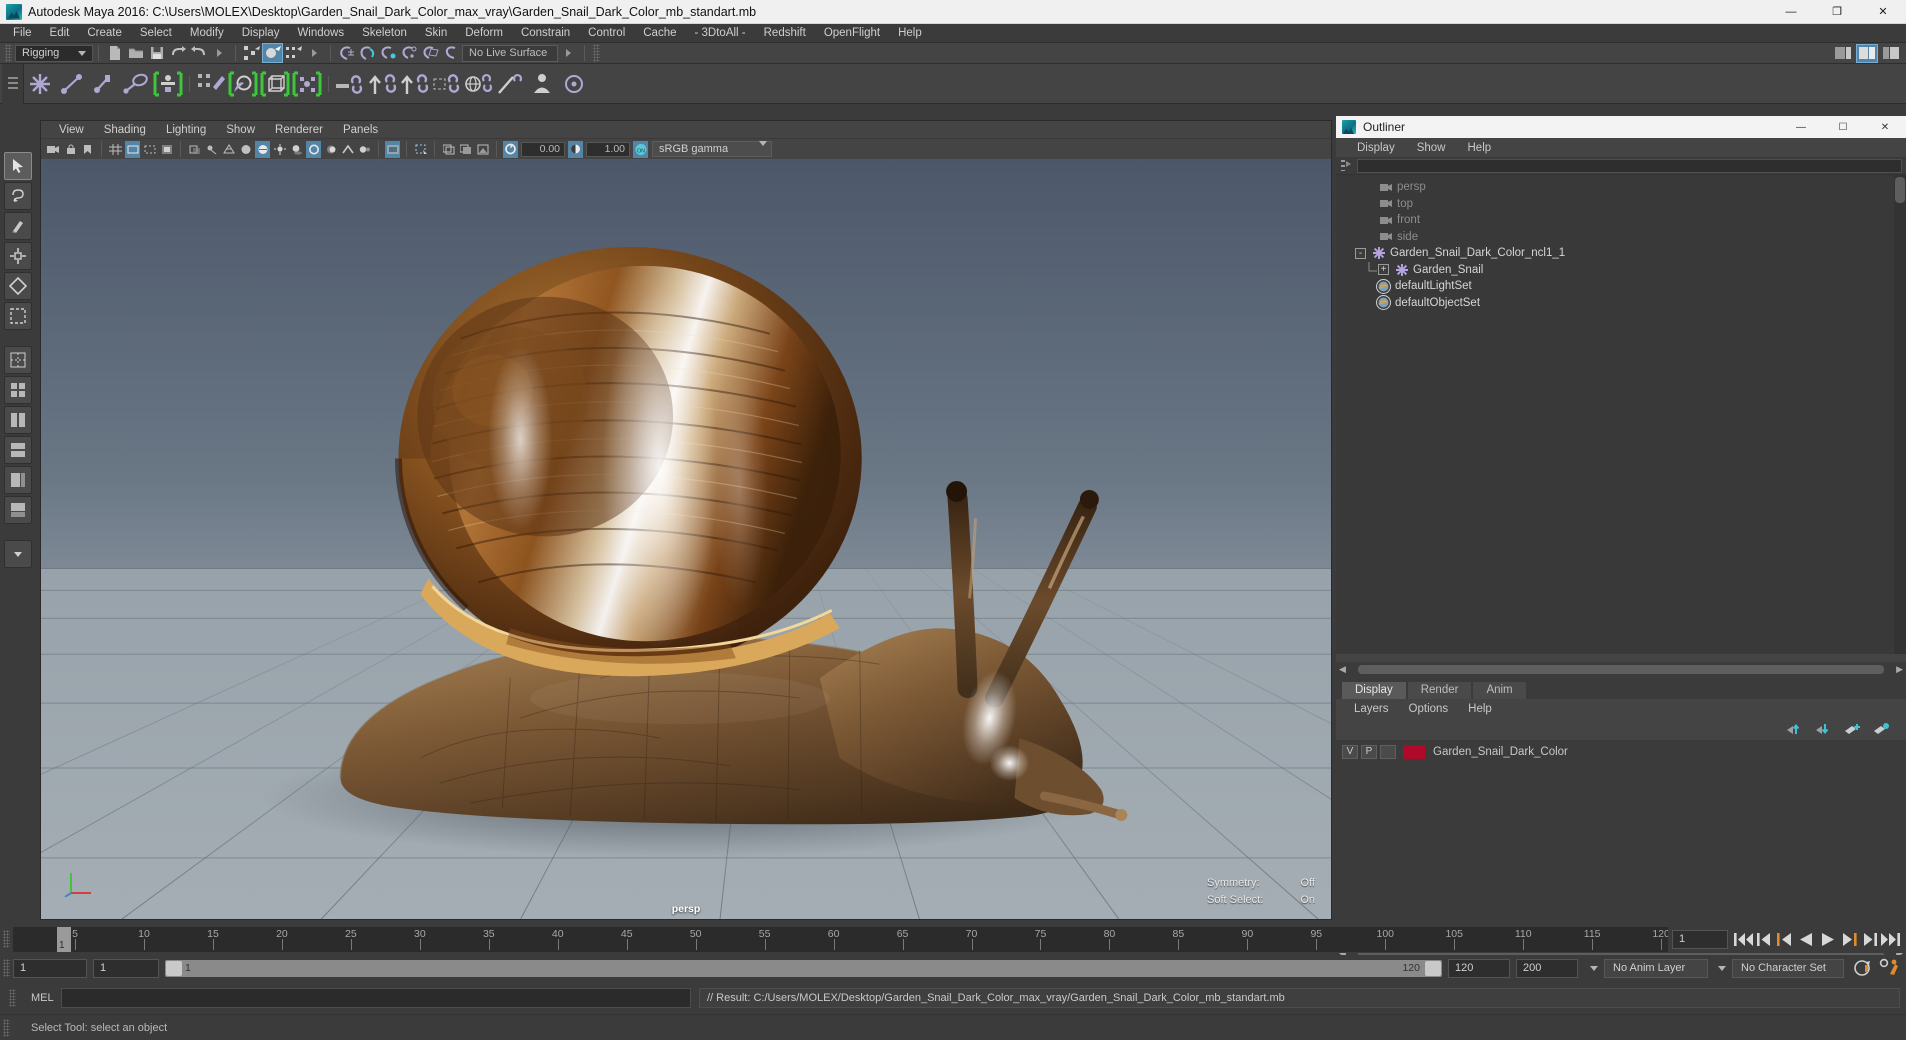 The width and height of the screenshot is (1906, 1040). I want to click on outliner-search-input, so click(1629, 165).